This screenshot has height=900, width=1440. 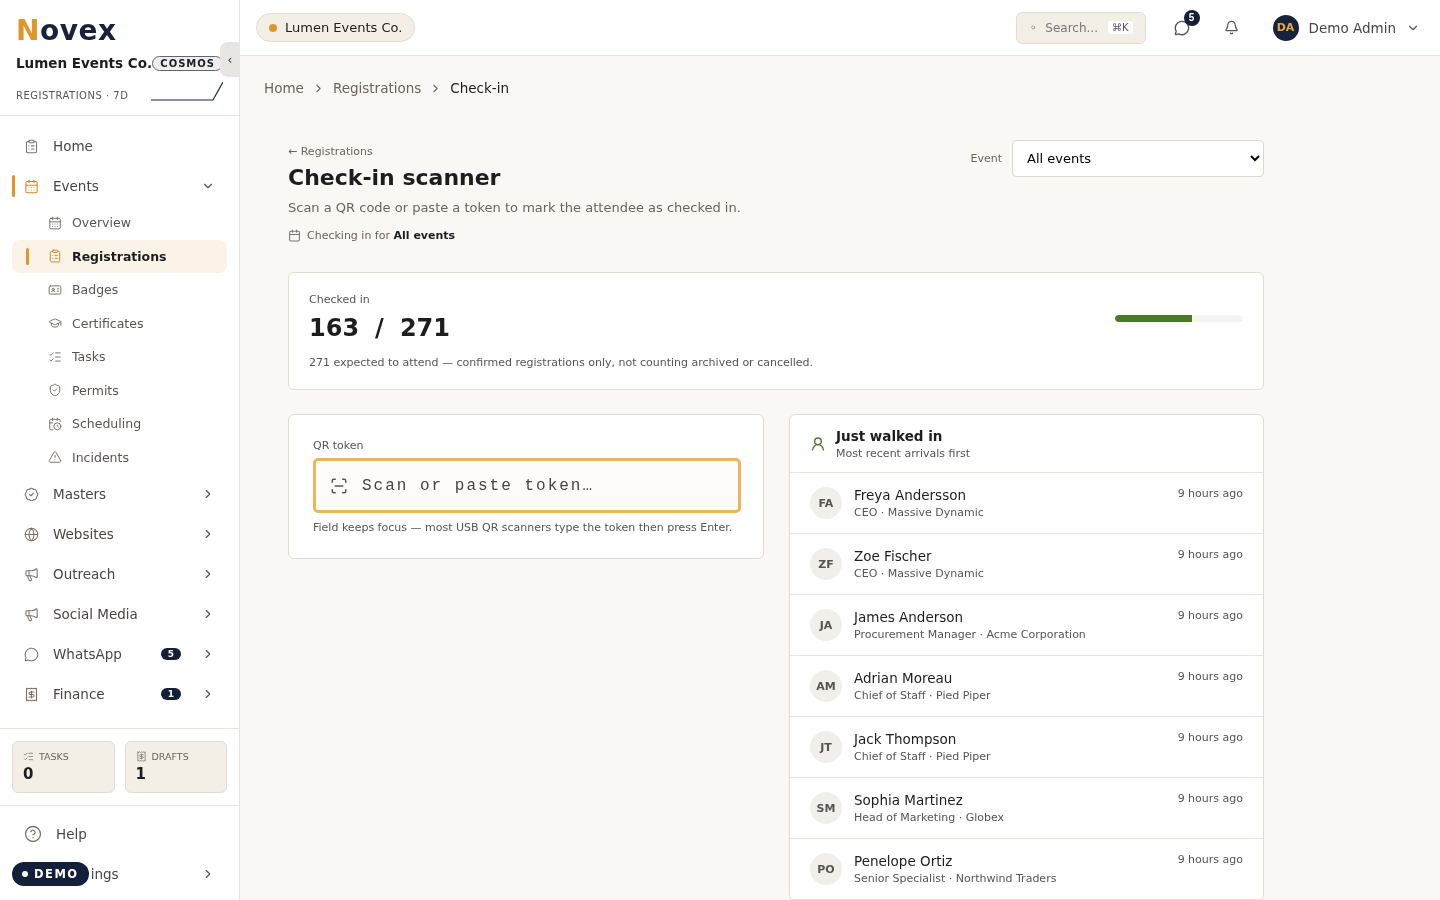 I want to click on attendee-name: Sophia Martinez, so click(x=909, y=800).